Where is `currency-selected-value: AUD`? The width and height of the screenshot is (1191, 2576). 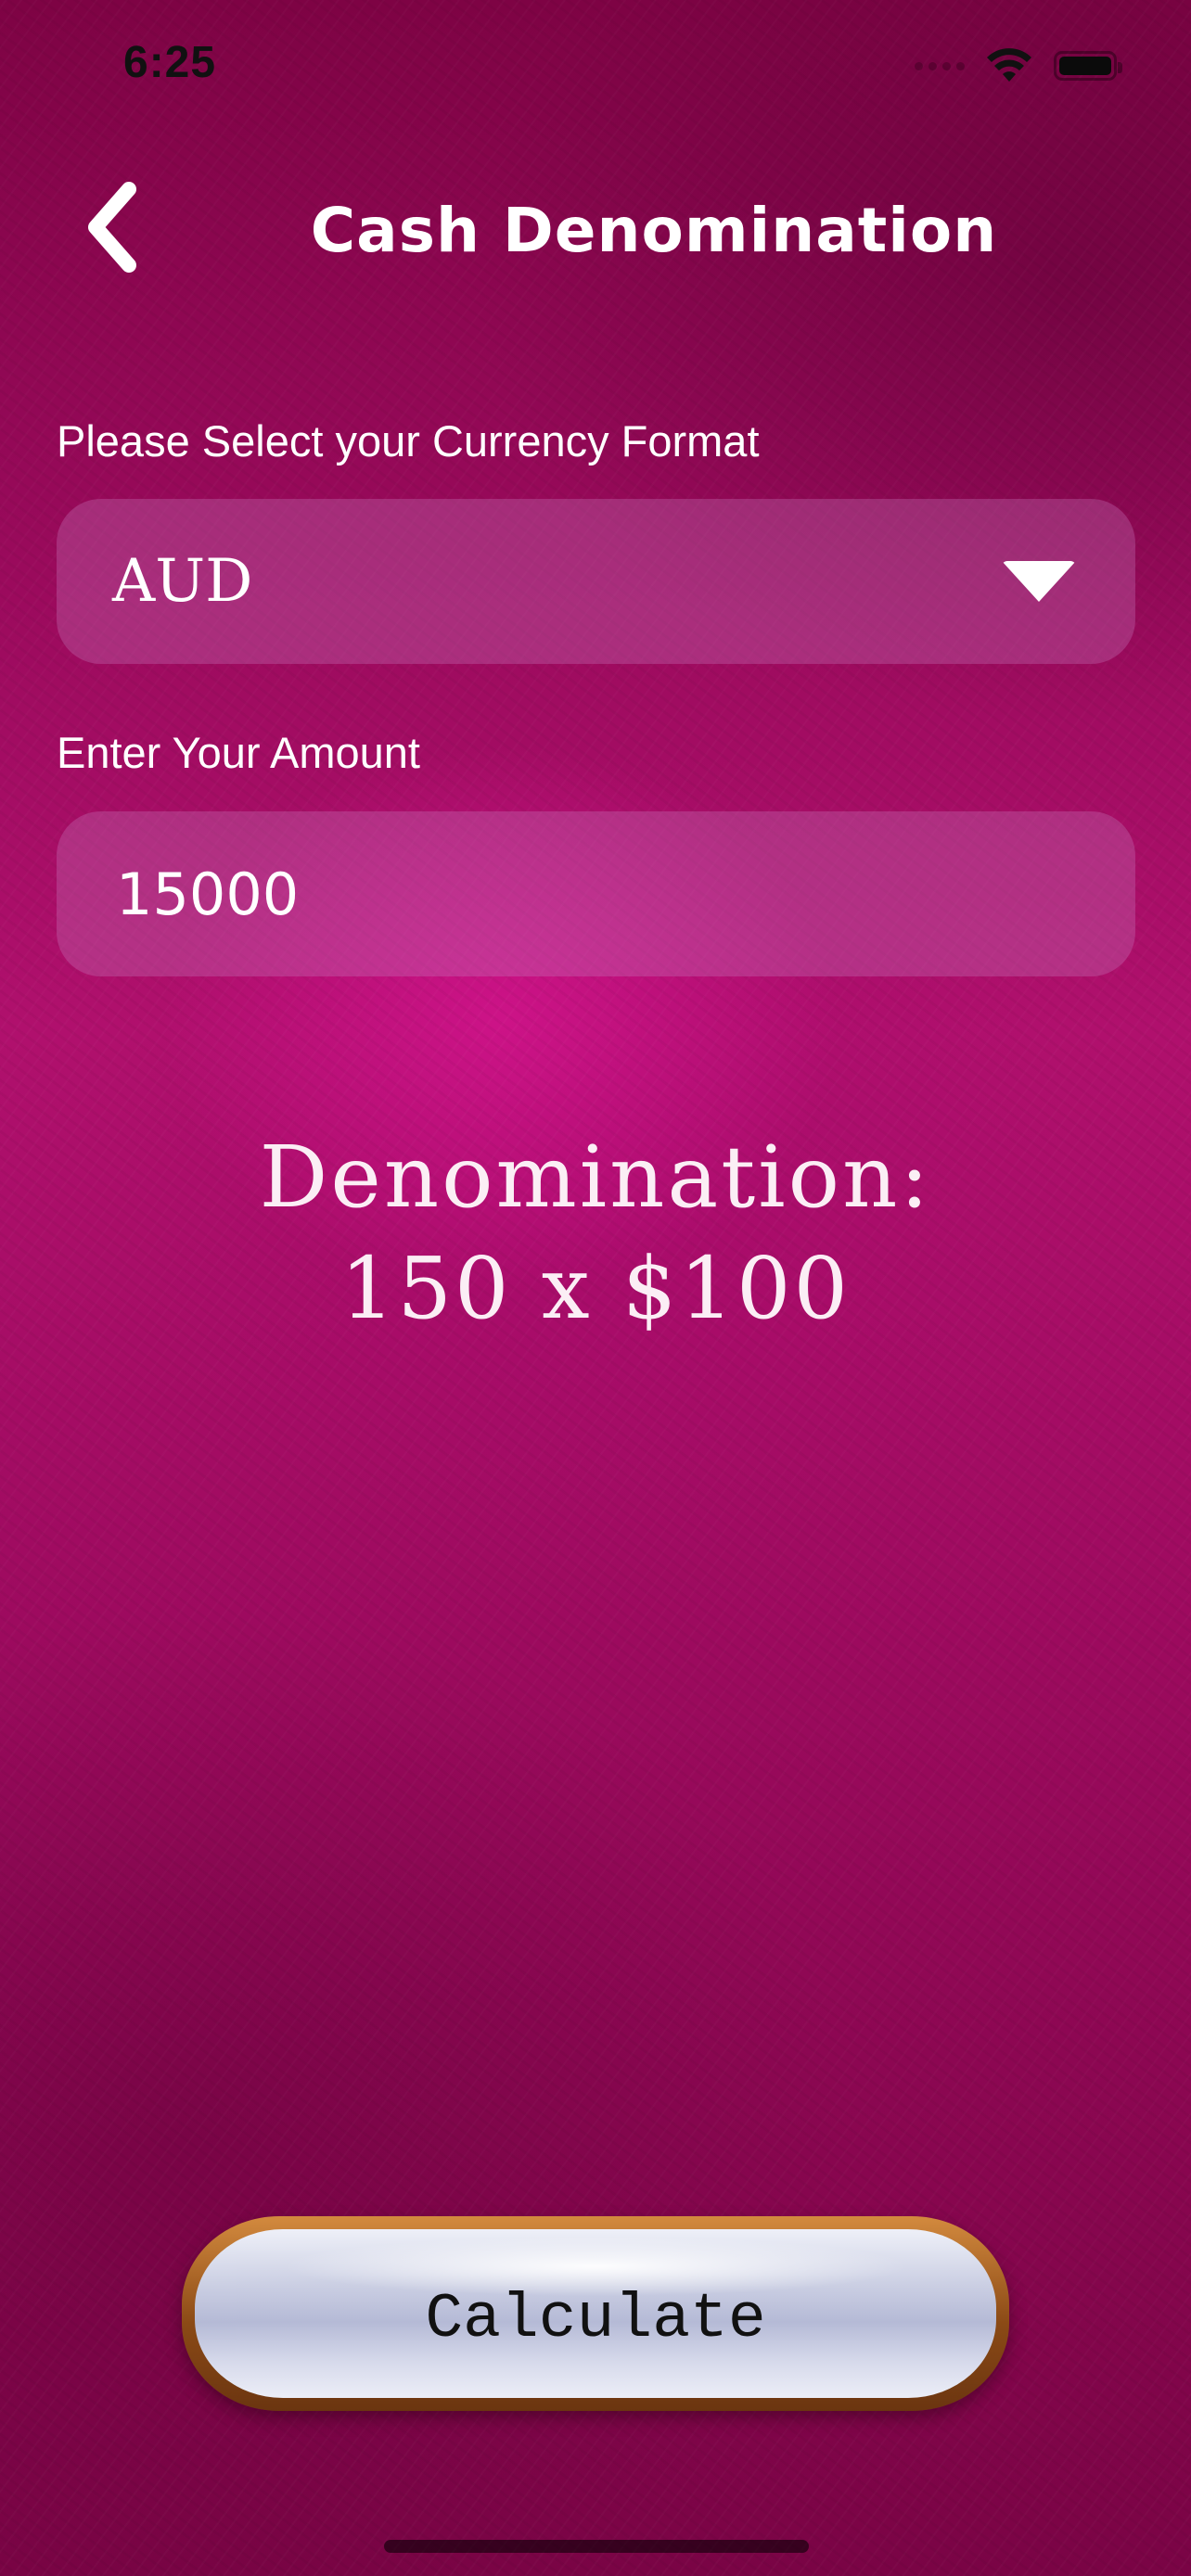 currency-selected-value: AUD is located at coordinates (183, 581).